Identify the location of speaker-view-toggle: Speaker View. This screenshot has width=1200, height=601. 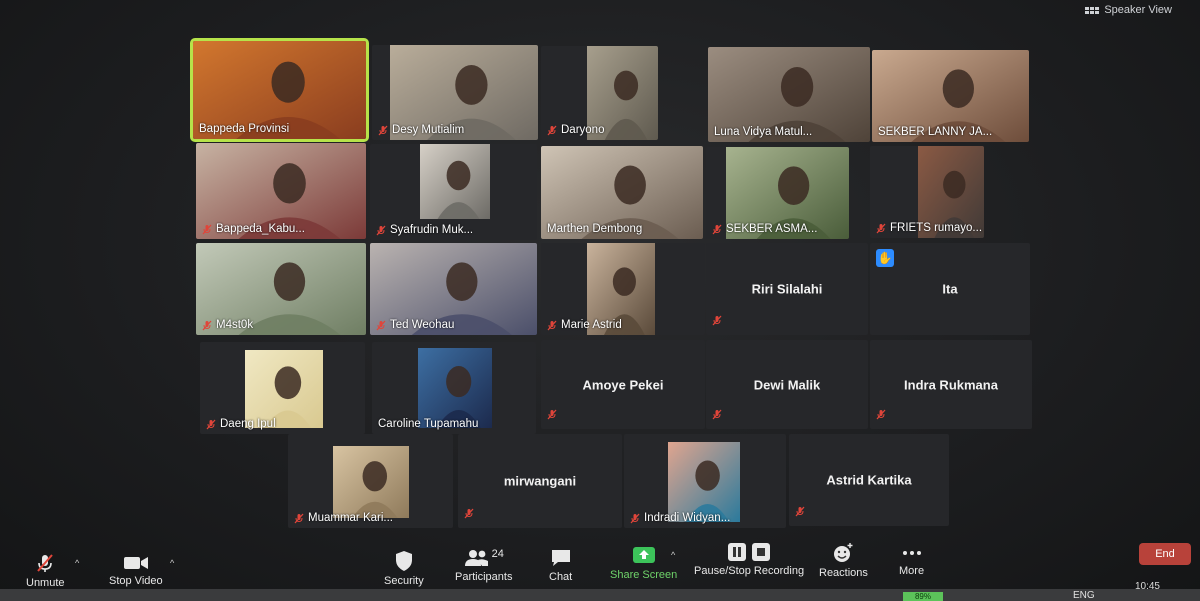
(1128, 10).